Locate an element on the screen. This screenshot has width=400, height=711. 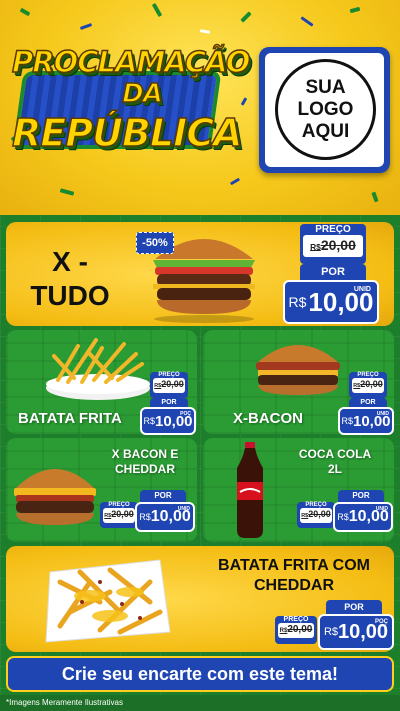
featured-name: X - TUDO is located at coordinates (70, 279).